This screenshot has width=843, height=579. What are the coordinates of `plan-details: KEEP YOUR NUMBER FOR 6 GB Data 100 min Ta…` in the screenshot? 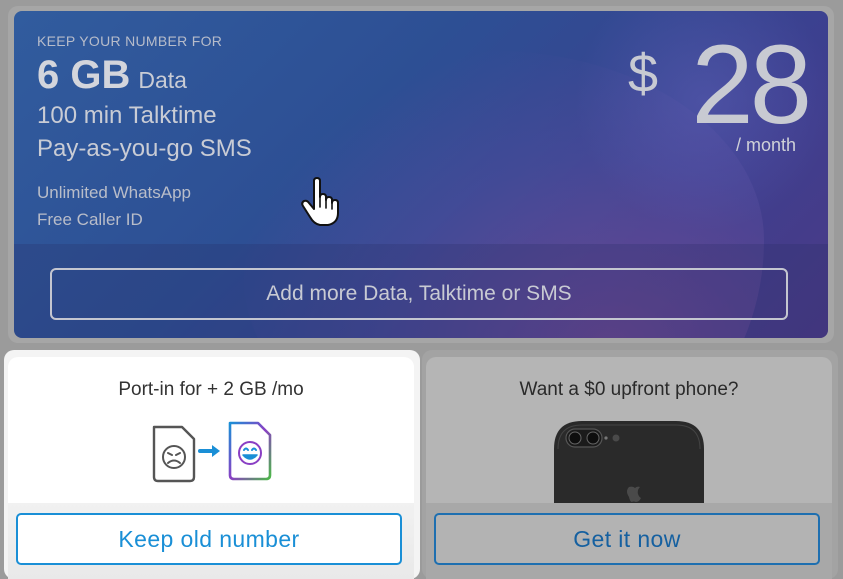 It's located at (144, 133).